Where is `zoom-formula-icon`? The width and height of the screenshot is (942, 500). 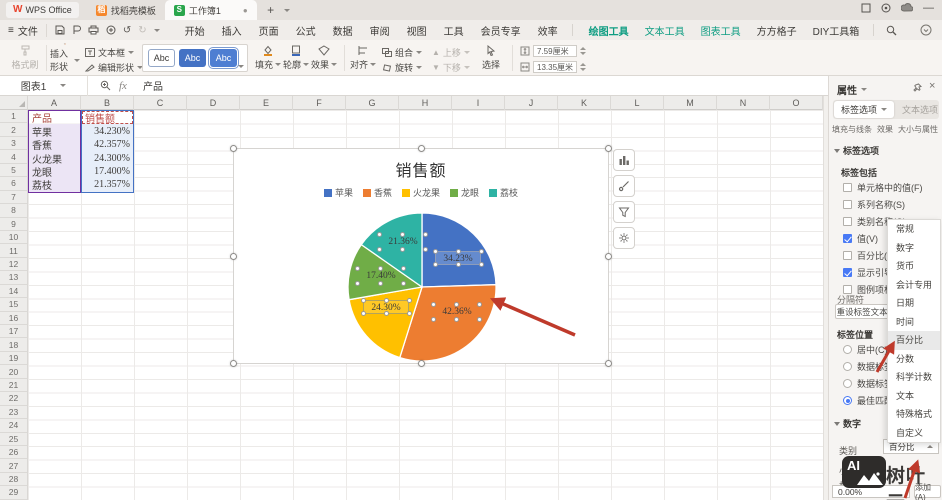 zoom-formula-icon is located at coordinates (105, 85).